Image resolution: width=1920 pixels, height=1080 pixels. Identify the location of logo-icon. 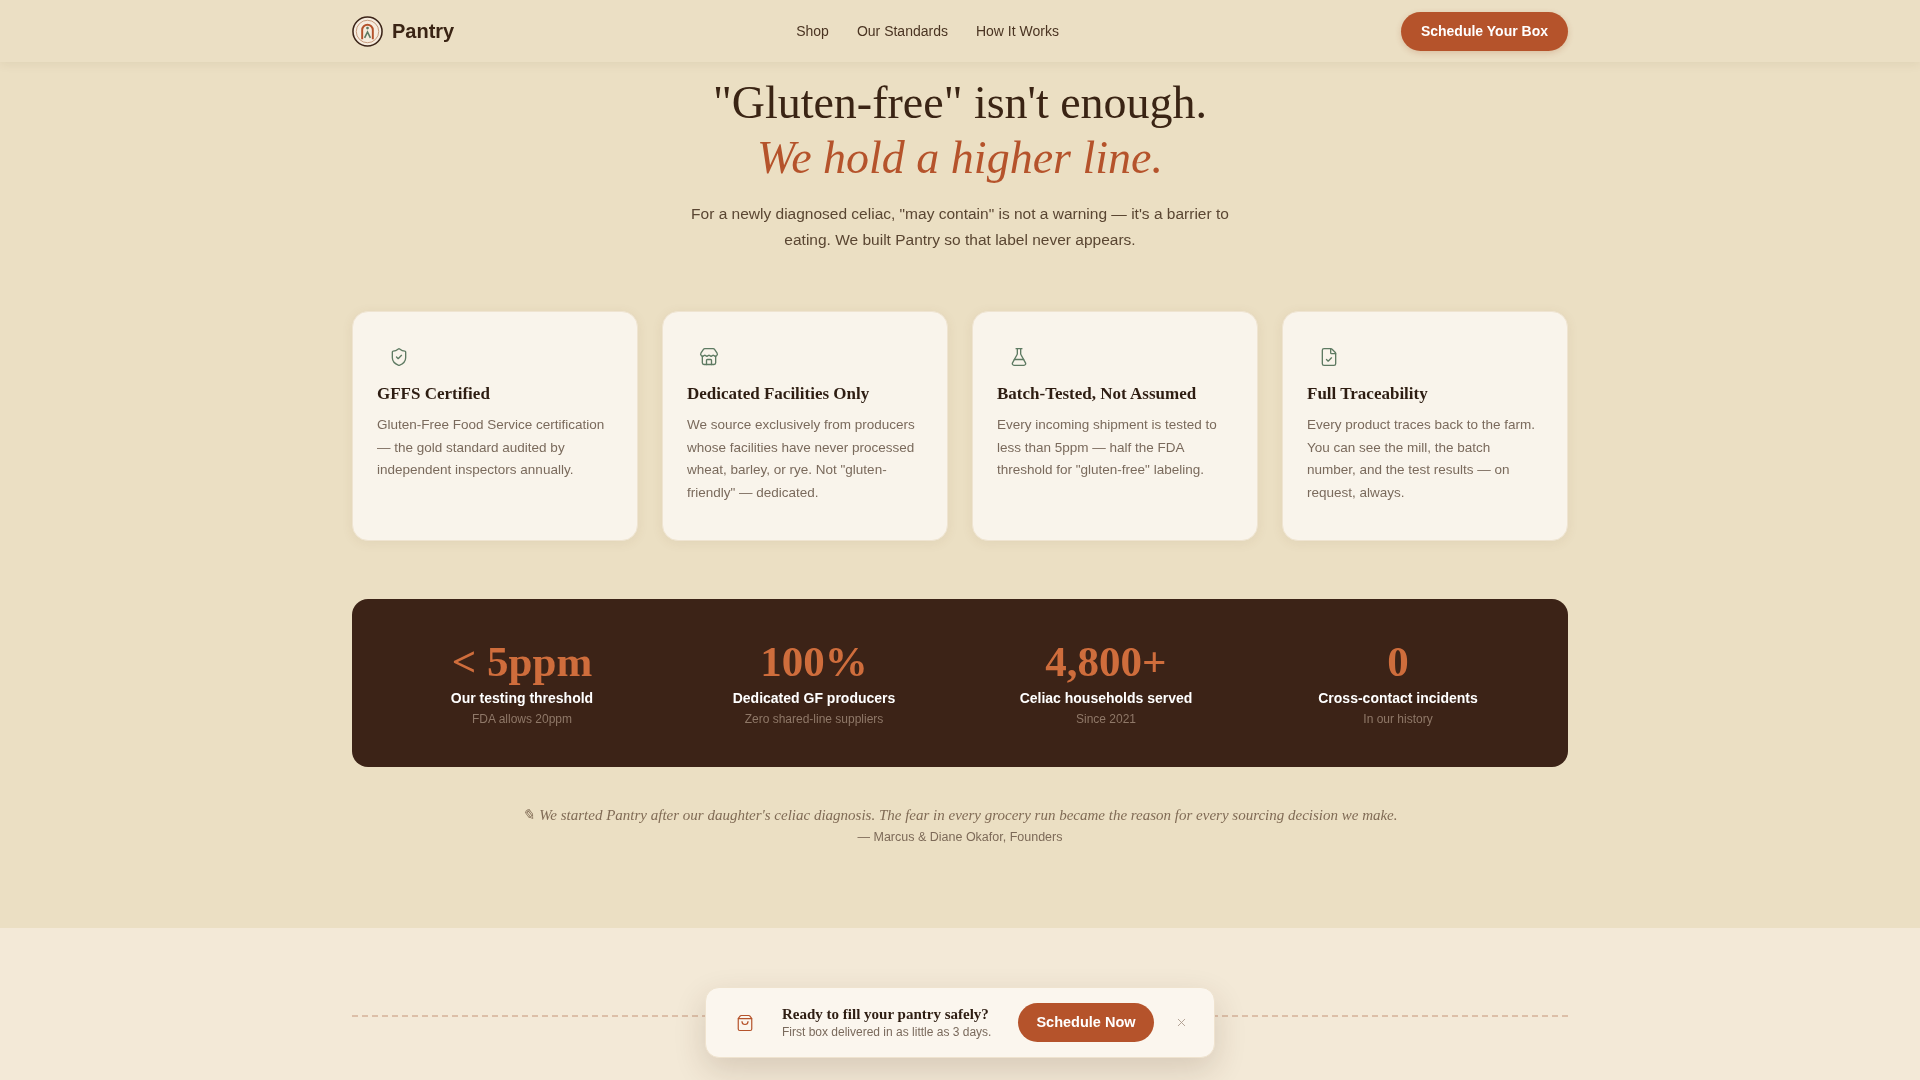
(367, 31).